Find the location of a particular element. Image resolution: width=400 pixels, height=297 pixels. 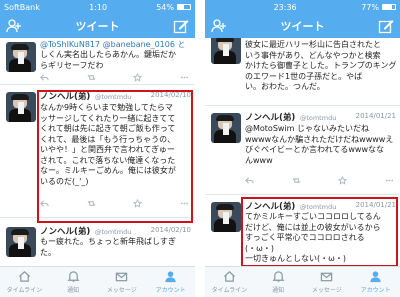

reply-handles: @ToShIKuN817 @banebane_0106 と is located at coordinates (115, 45).